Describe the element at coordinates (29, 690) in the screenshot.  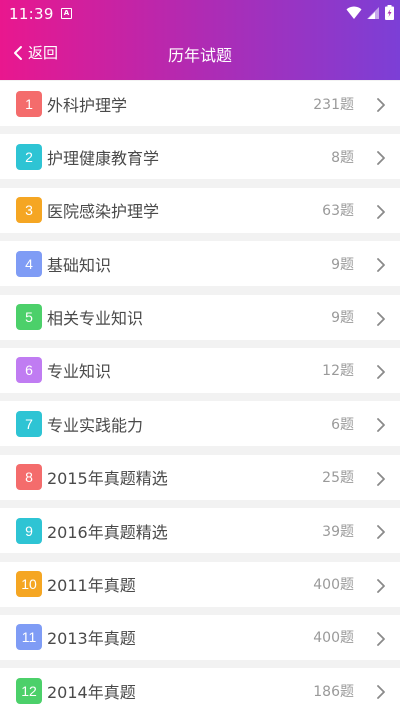
I see `index-badge: 12` at that location.